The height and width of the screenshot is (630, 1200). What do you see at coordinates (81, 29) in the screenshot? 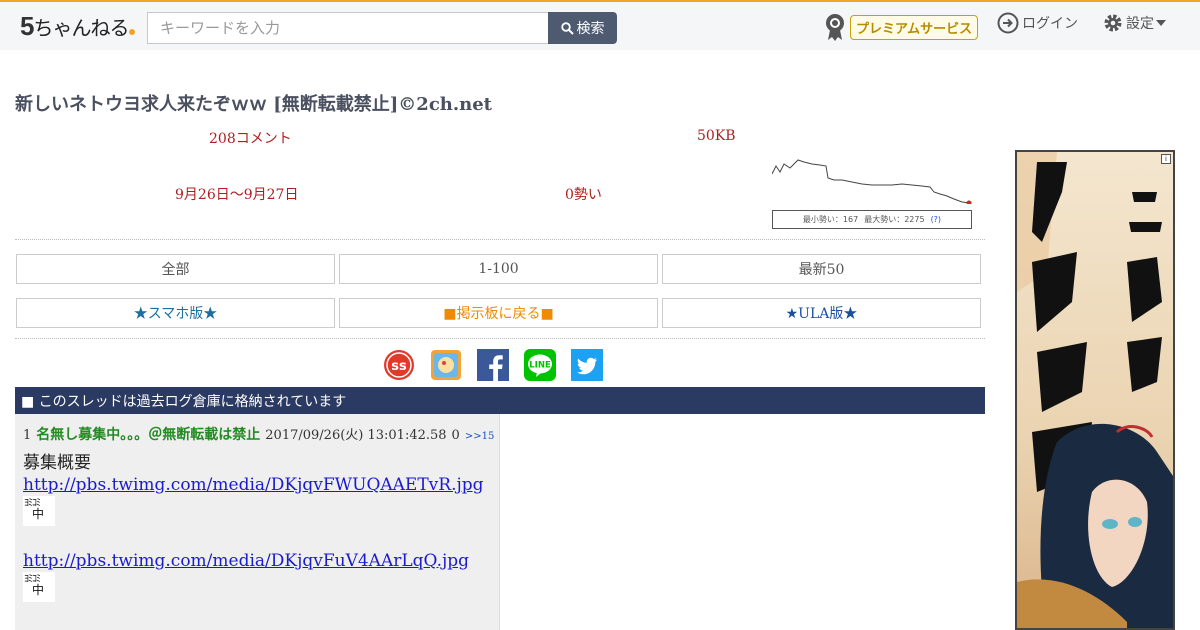
I see `logo-text: ちゃんねる` at bounding box center [81, 29].